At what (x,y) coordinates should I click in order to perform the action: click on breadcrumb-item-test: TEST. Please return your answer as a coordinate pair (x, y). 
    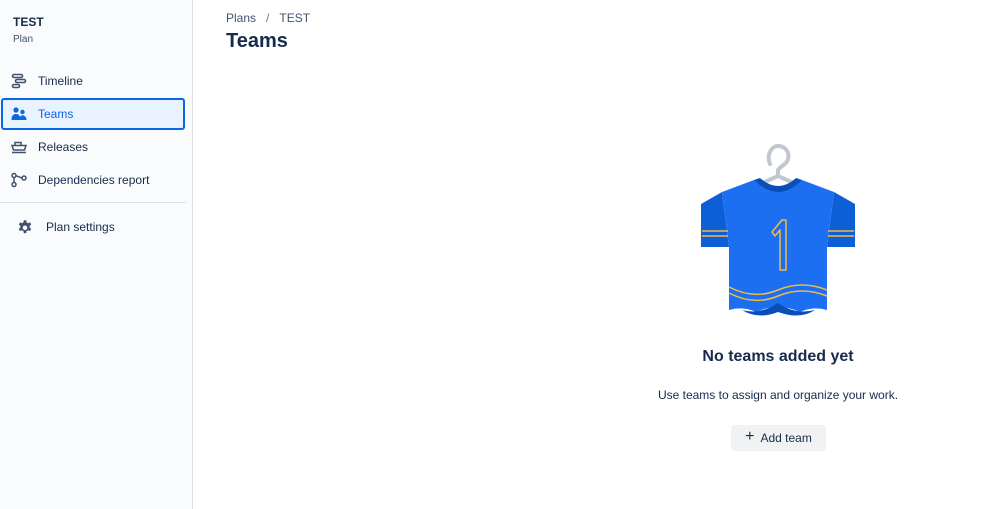
    Looking at the image, I should click on (294, 18).